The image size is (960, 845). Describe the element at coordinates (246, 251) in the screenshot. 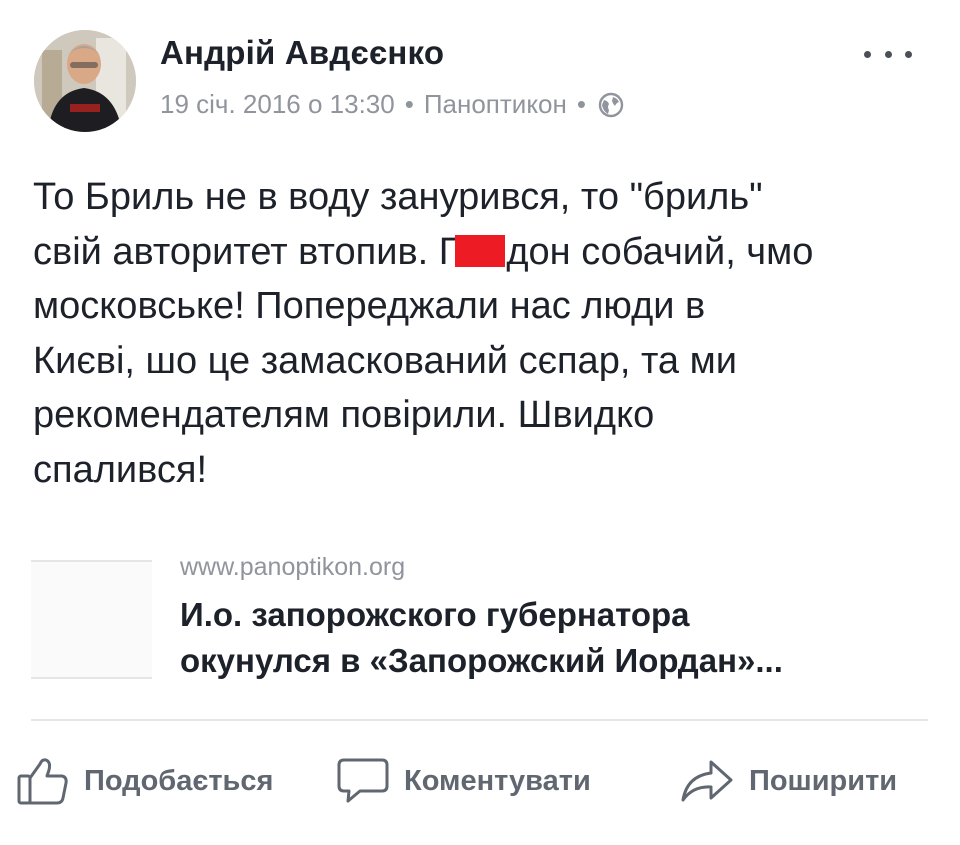

I see `post-text-fragment: свій авторитет втопив. Г` at that location.